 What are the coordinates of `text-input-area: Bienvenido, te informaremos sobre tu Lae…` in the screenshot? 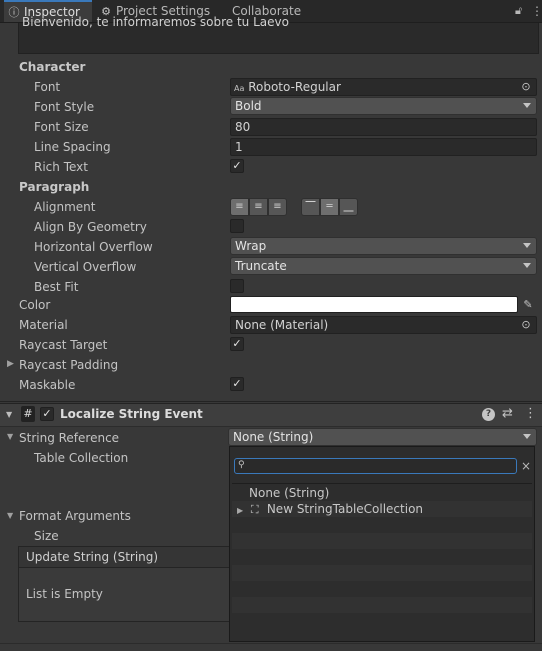 It's located at (278, 34).